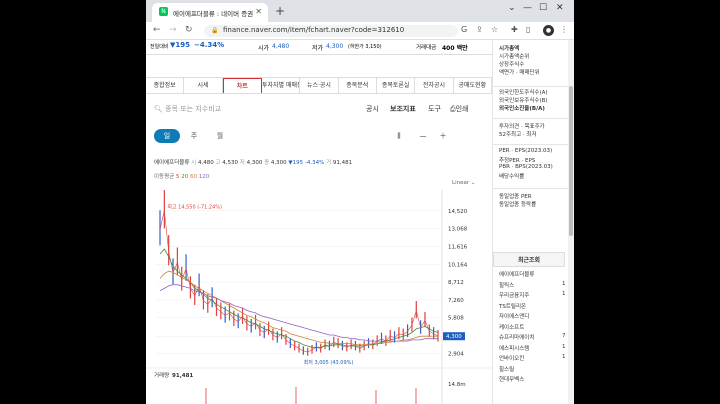 This screenshot has width=720, height=404. Describe the element at coordinates (548, 30) in the screenshot. I see `profile-avatar: ●` at that location.